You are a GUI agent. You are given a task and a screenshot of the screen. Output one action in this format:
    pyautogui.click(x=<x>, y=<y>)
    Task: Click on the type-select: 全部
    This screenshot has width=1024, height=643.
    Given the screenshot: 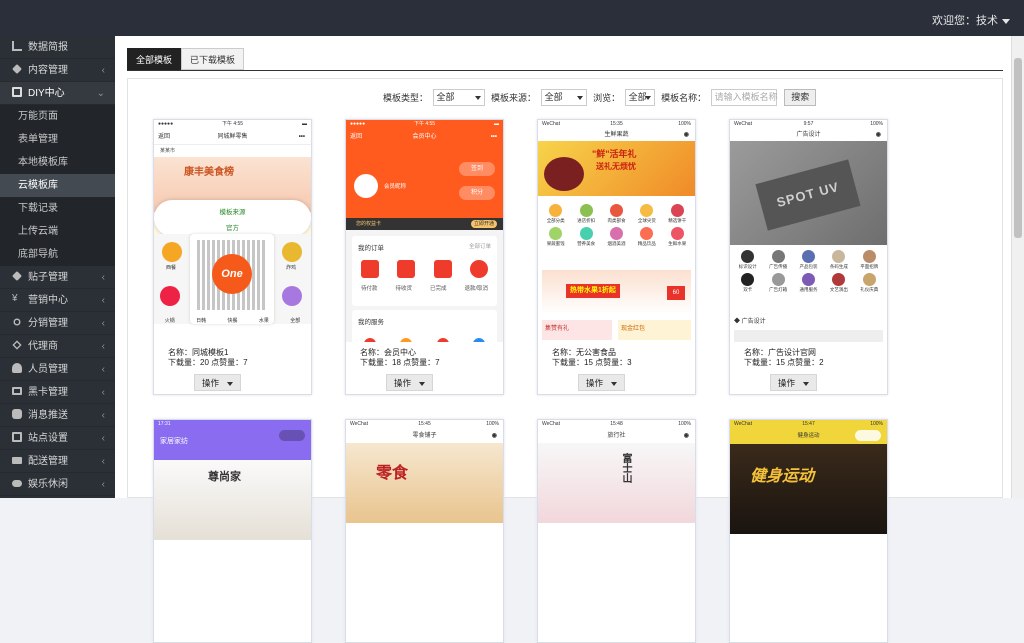 What is the action you would take?
    pyautogui.click(x=458, y=97)
    